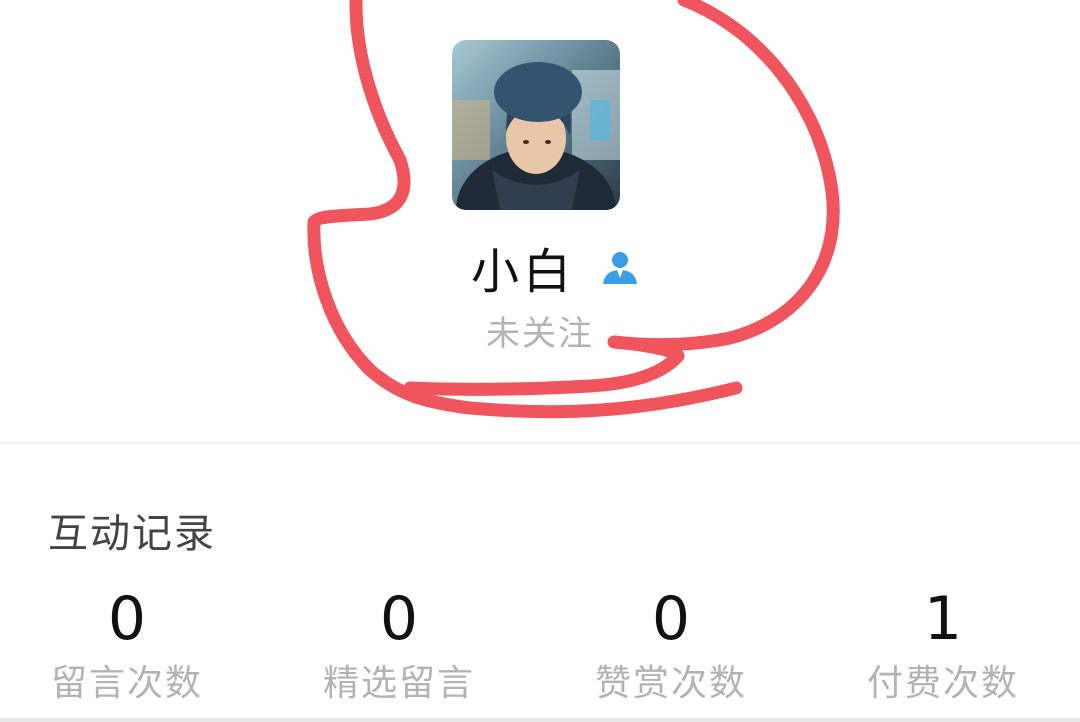 The height and width of the screenshot is (722, 1080). I want to click on follow-status: 未关注, so click(540, 330).